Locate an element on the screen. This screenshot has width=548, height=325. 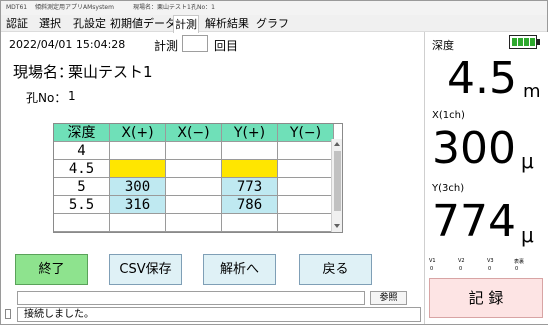
cell-x-plus: 316 is located at coordinates (138, 205).